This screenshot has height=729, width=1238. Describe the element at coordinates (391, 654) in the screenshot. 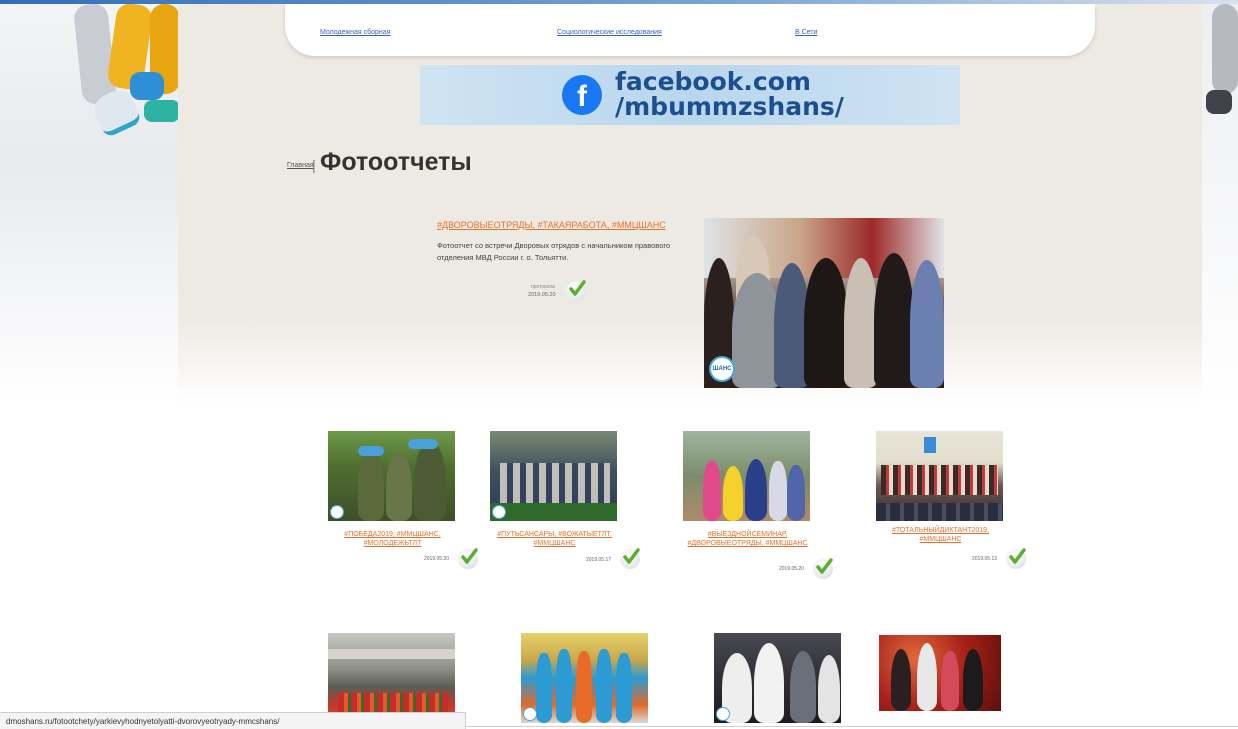

I see `photo-building` at that location.